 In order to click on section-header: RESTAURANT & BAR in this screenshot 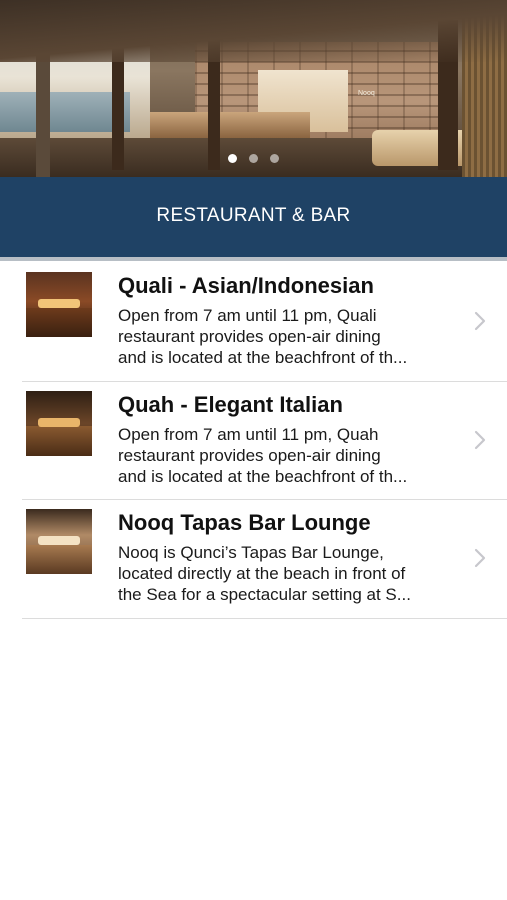, I will do `click(253, 219)`.